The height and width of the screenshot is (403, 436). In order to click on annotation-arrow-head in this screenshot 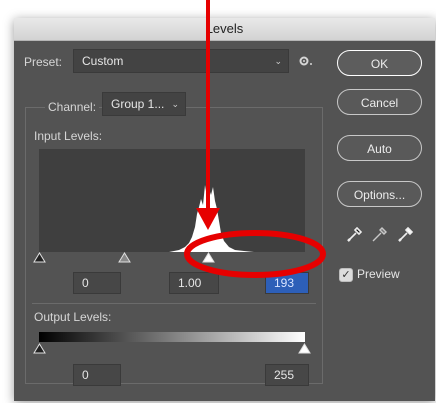, I will do `click(208, 219)`.